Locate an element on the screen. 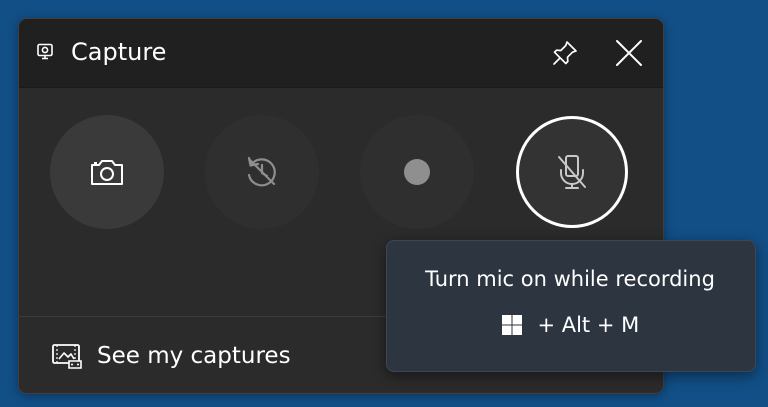 The width and height of the screenshot is (768, 407). pin-button is located at coordinates (565, 53).